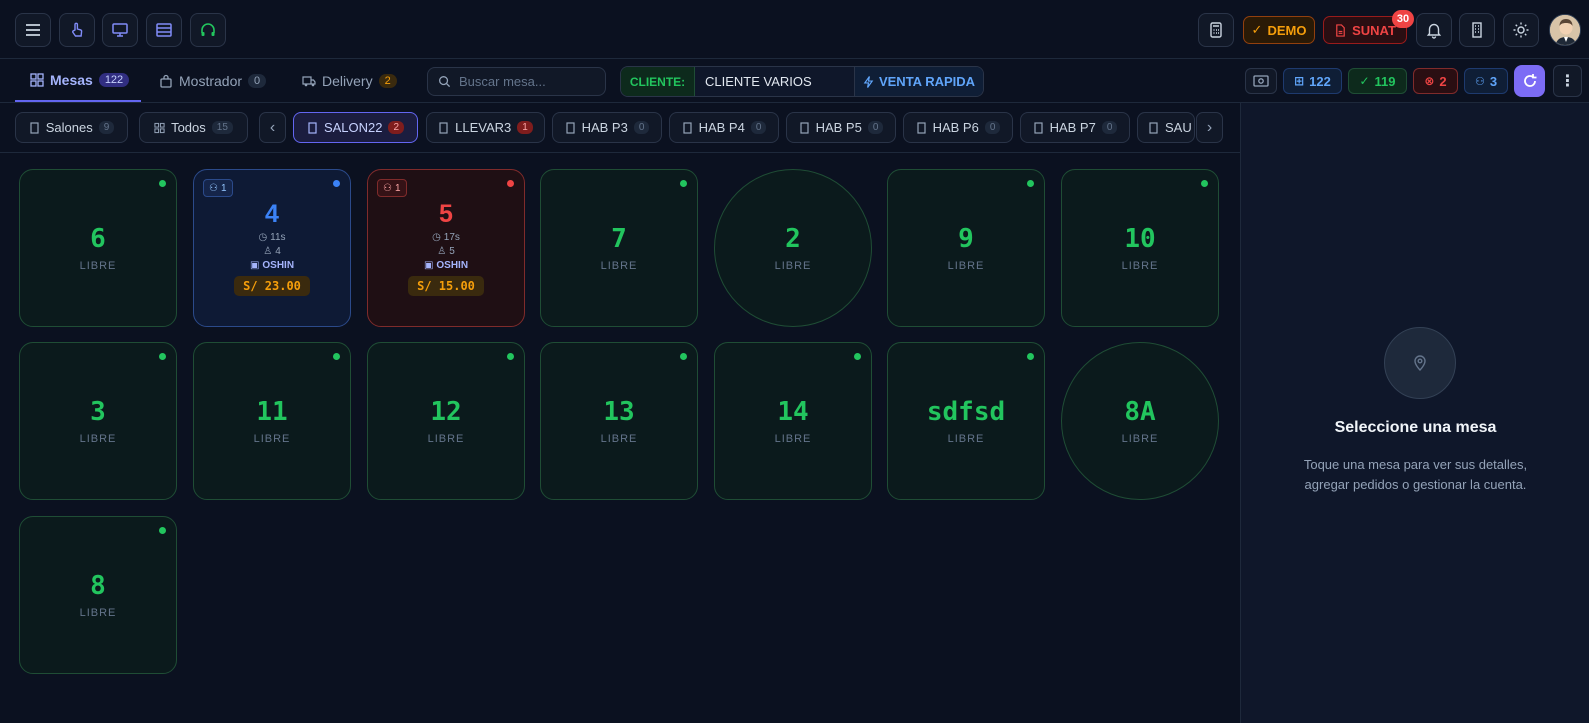 This screenshot has height=723, width=1589. I want to click on table-number: 11, so click(272, 412).